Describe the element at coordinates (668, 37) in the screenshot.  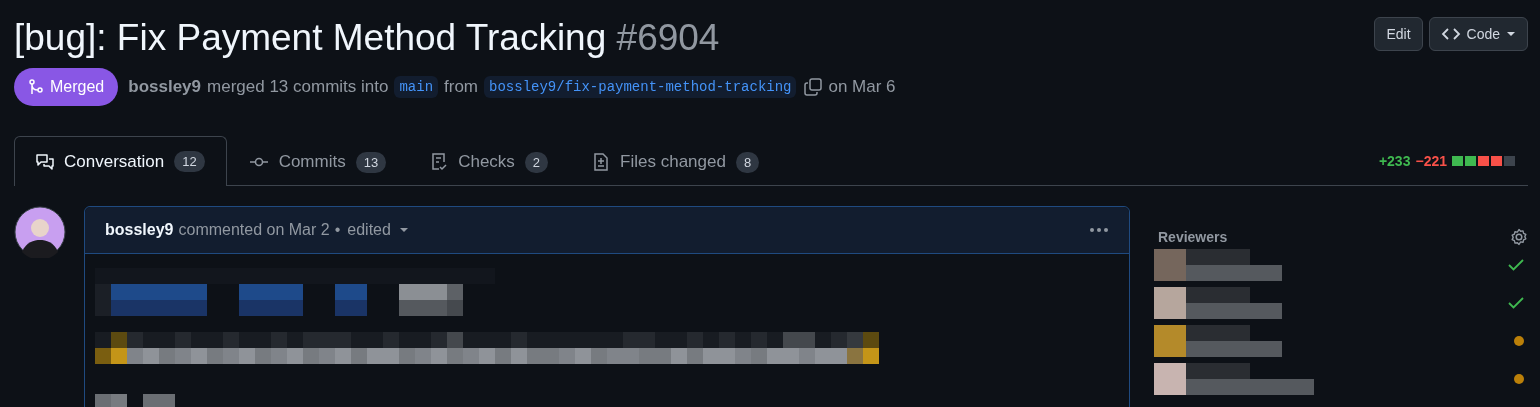
I see `pr-number: #6904` at that location.